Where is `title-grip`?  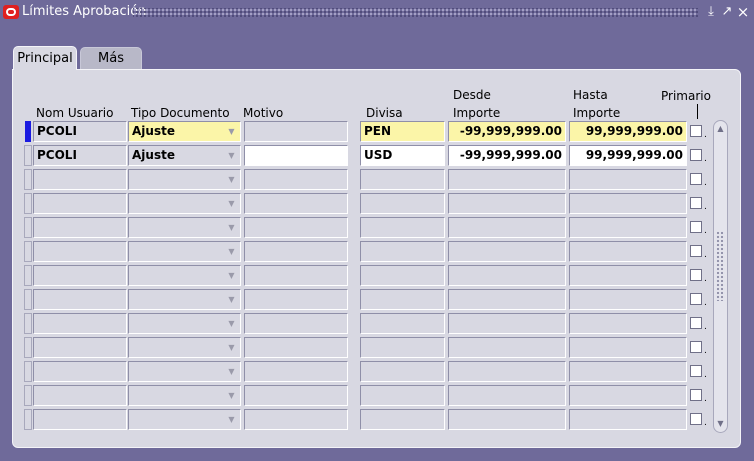
title-grip is located at coordinates (415, 12).